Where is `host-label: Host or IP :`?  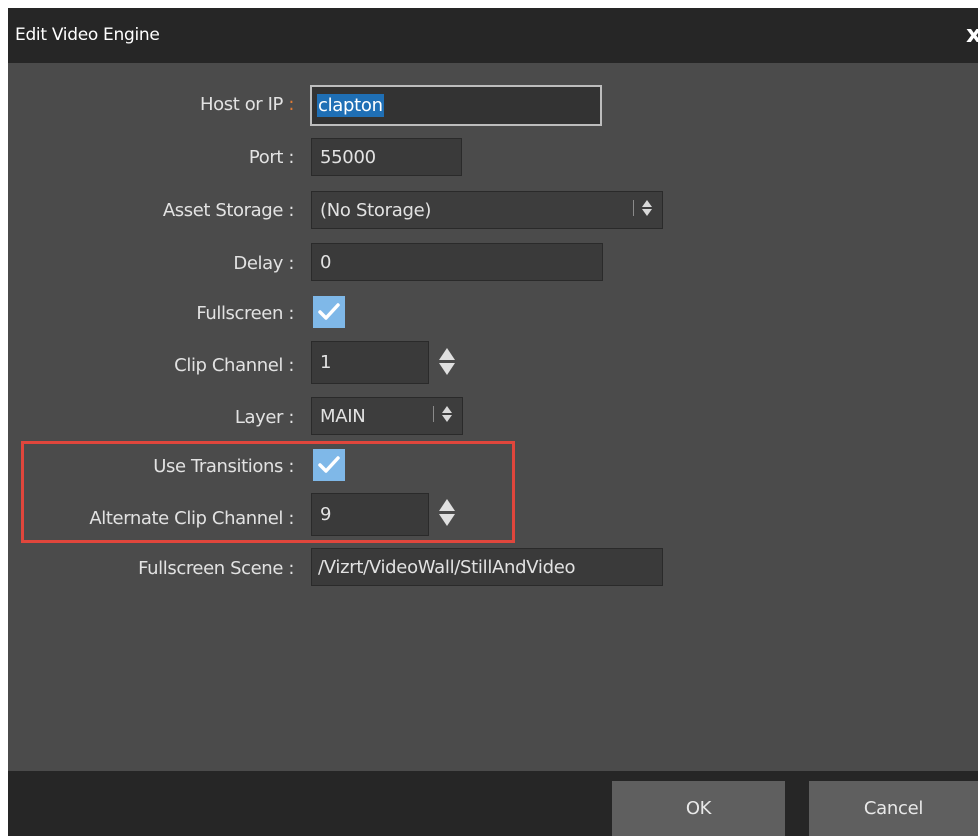
host-label: Host or IP : is located at coordinates (247, 104).